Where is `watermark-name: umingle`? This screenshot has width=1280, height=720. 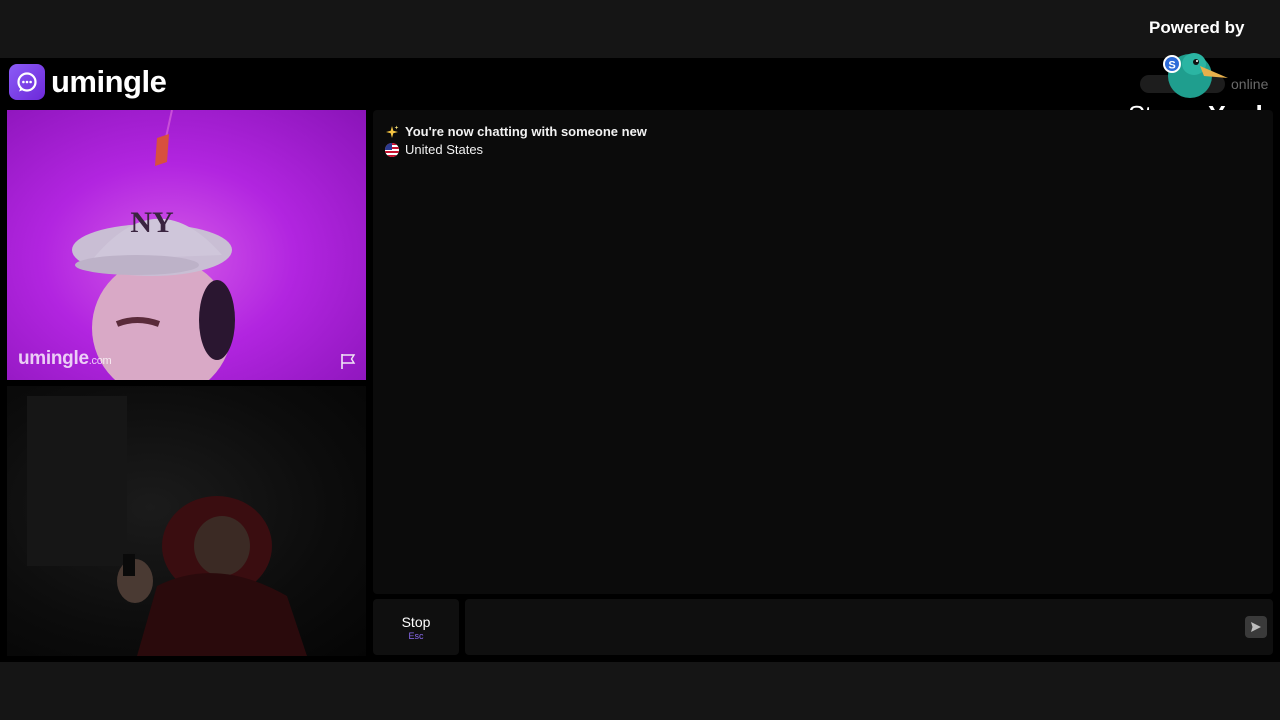
watermark-name: umingle is located at coordinates (53, 358).